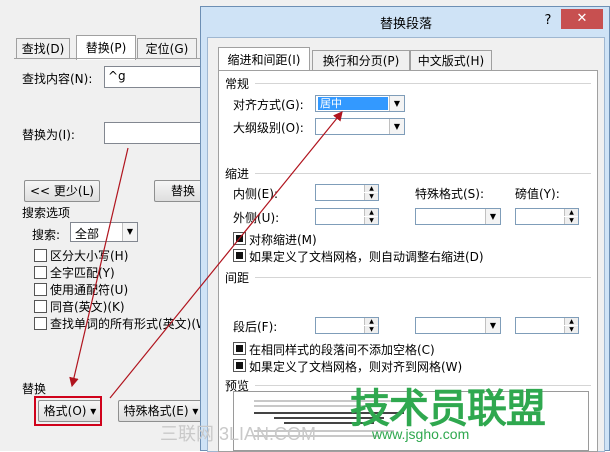 Image resolution: width=610 pixels, height=452 pixels. I want to click on watermark-url: www.jsgho.com, so click(421, 434).